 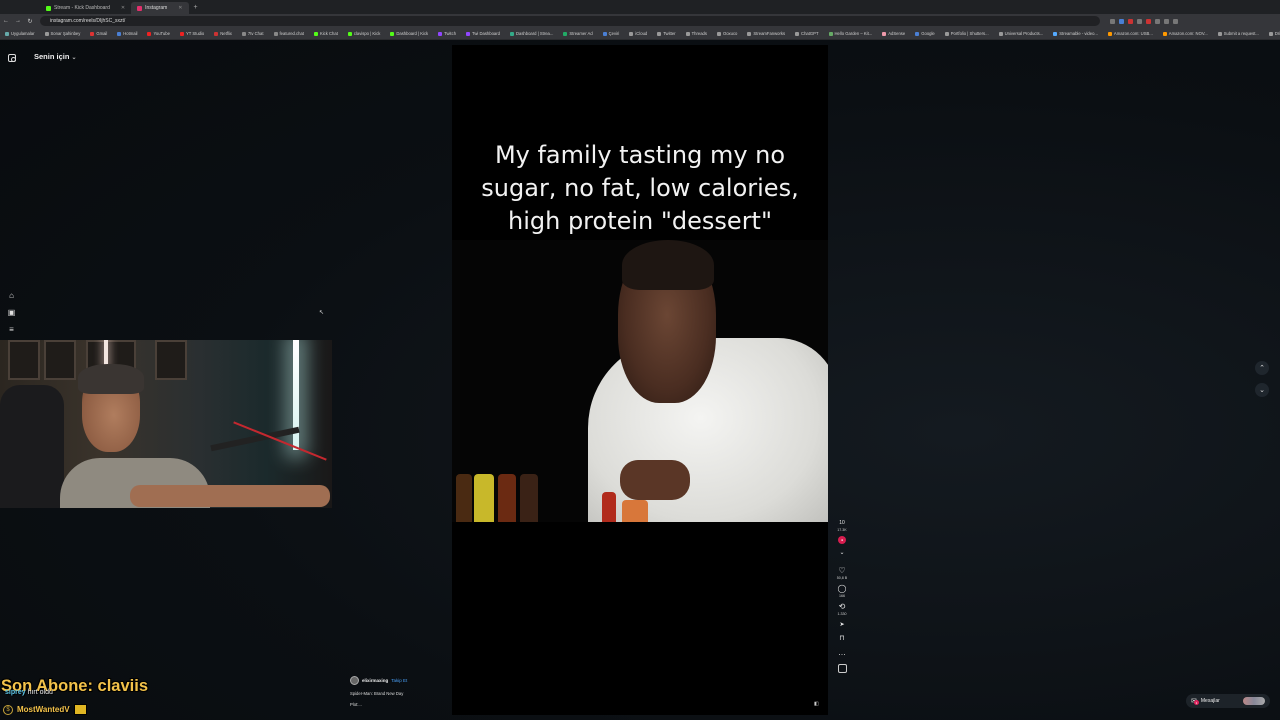 I want to click on new-tab-button: +, so click(x=196, y=7).